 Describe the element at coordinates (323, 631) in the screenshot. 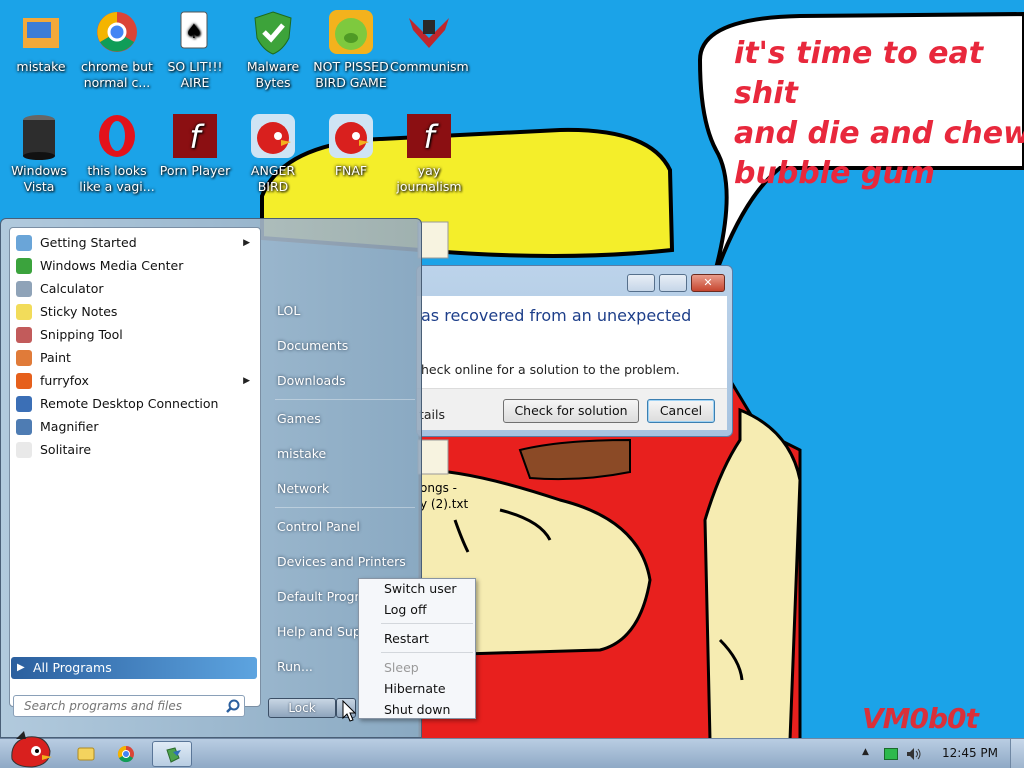

I see `start-menu-link: Help and Supp` at that location.